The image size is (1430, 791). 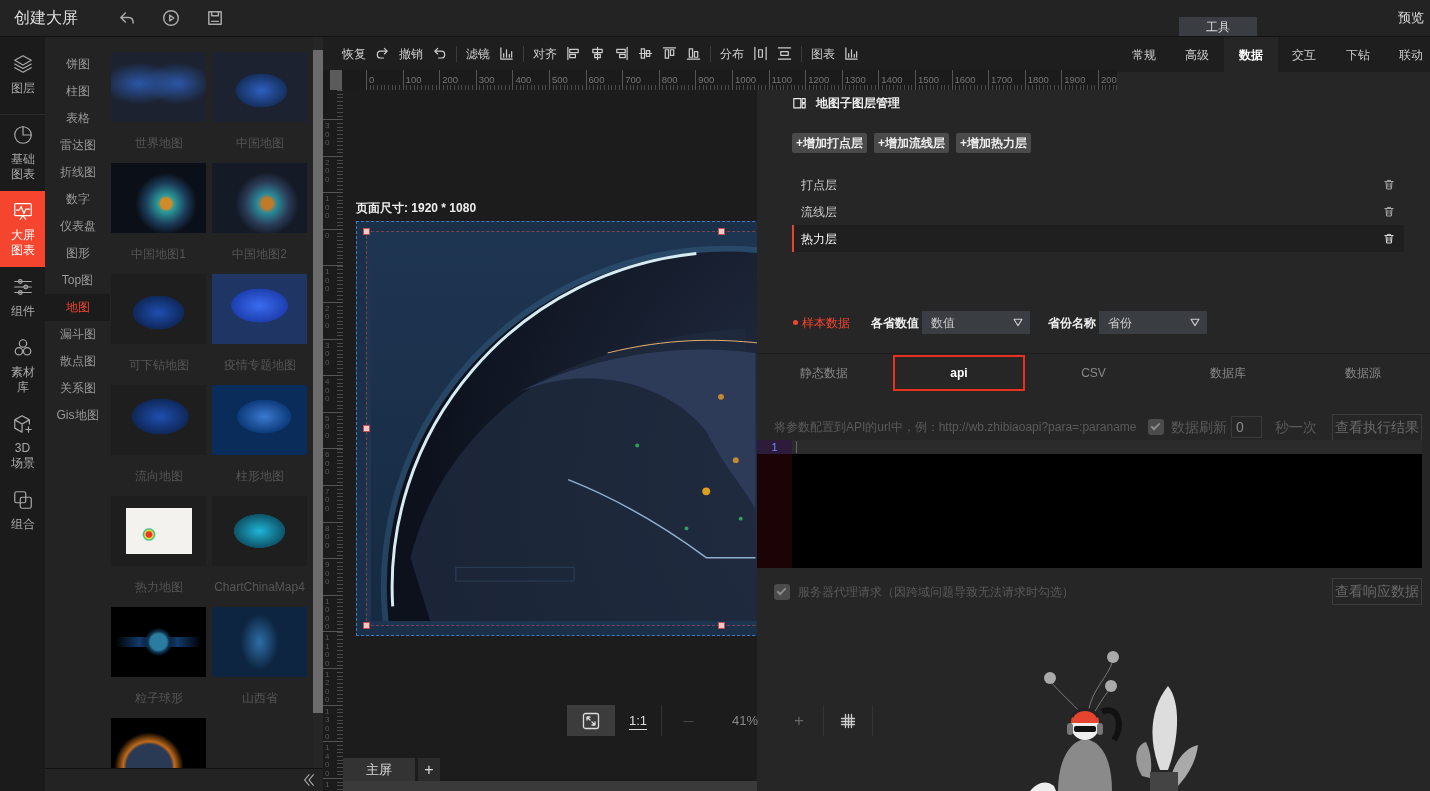 I want to click on category-item: 关系图, so click(x=77, y=388).